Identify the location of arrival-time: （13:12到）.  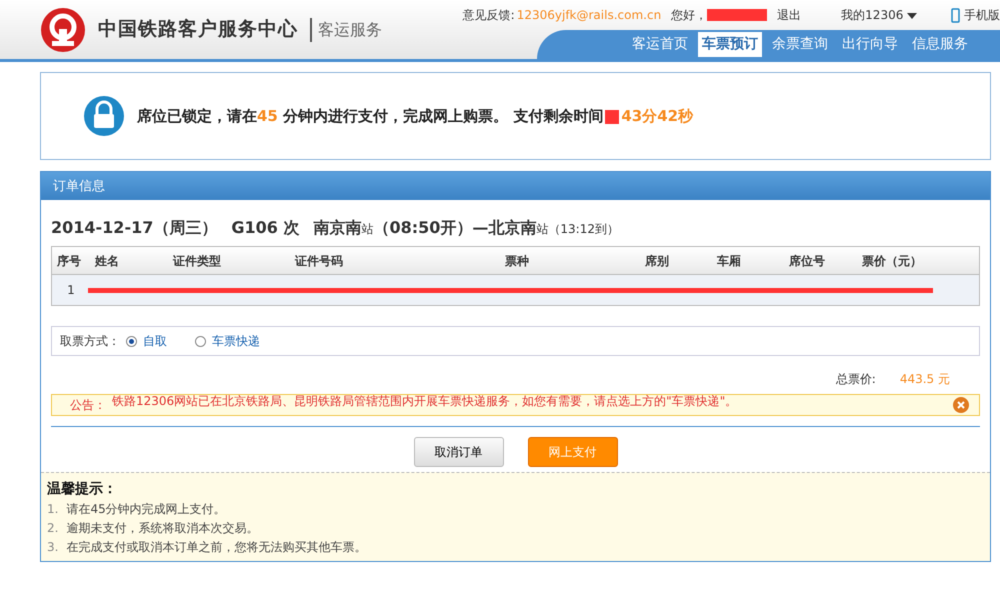
(583, 229).